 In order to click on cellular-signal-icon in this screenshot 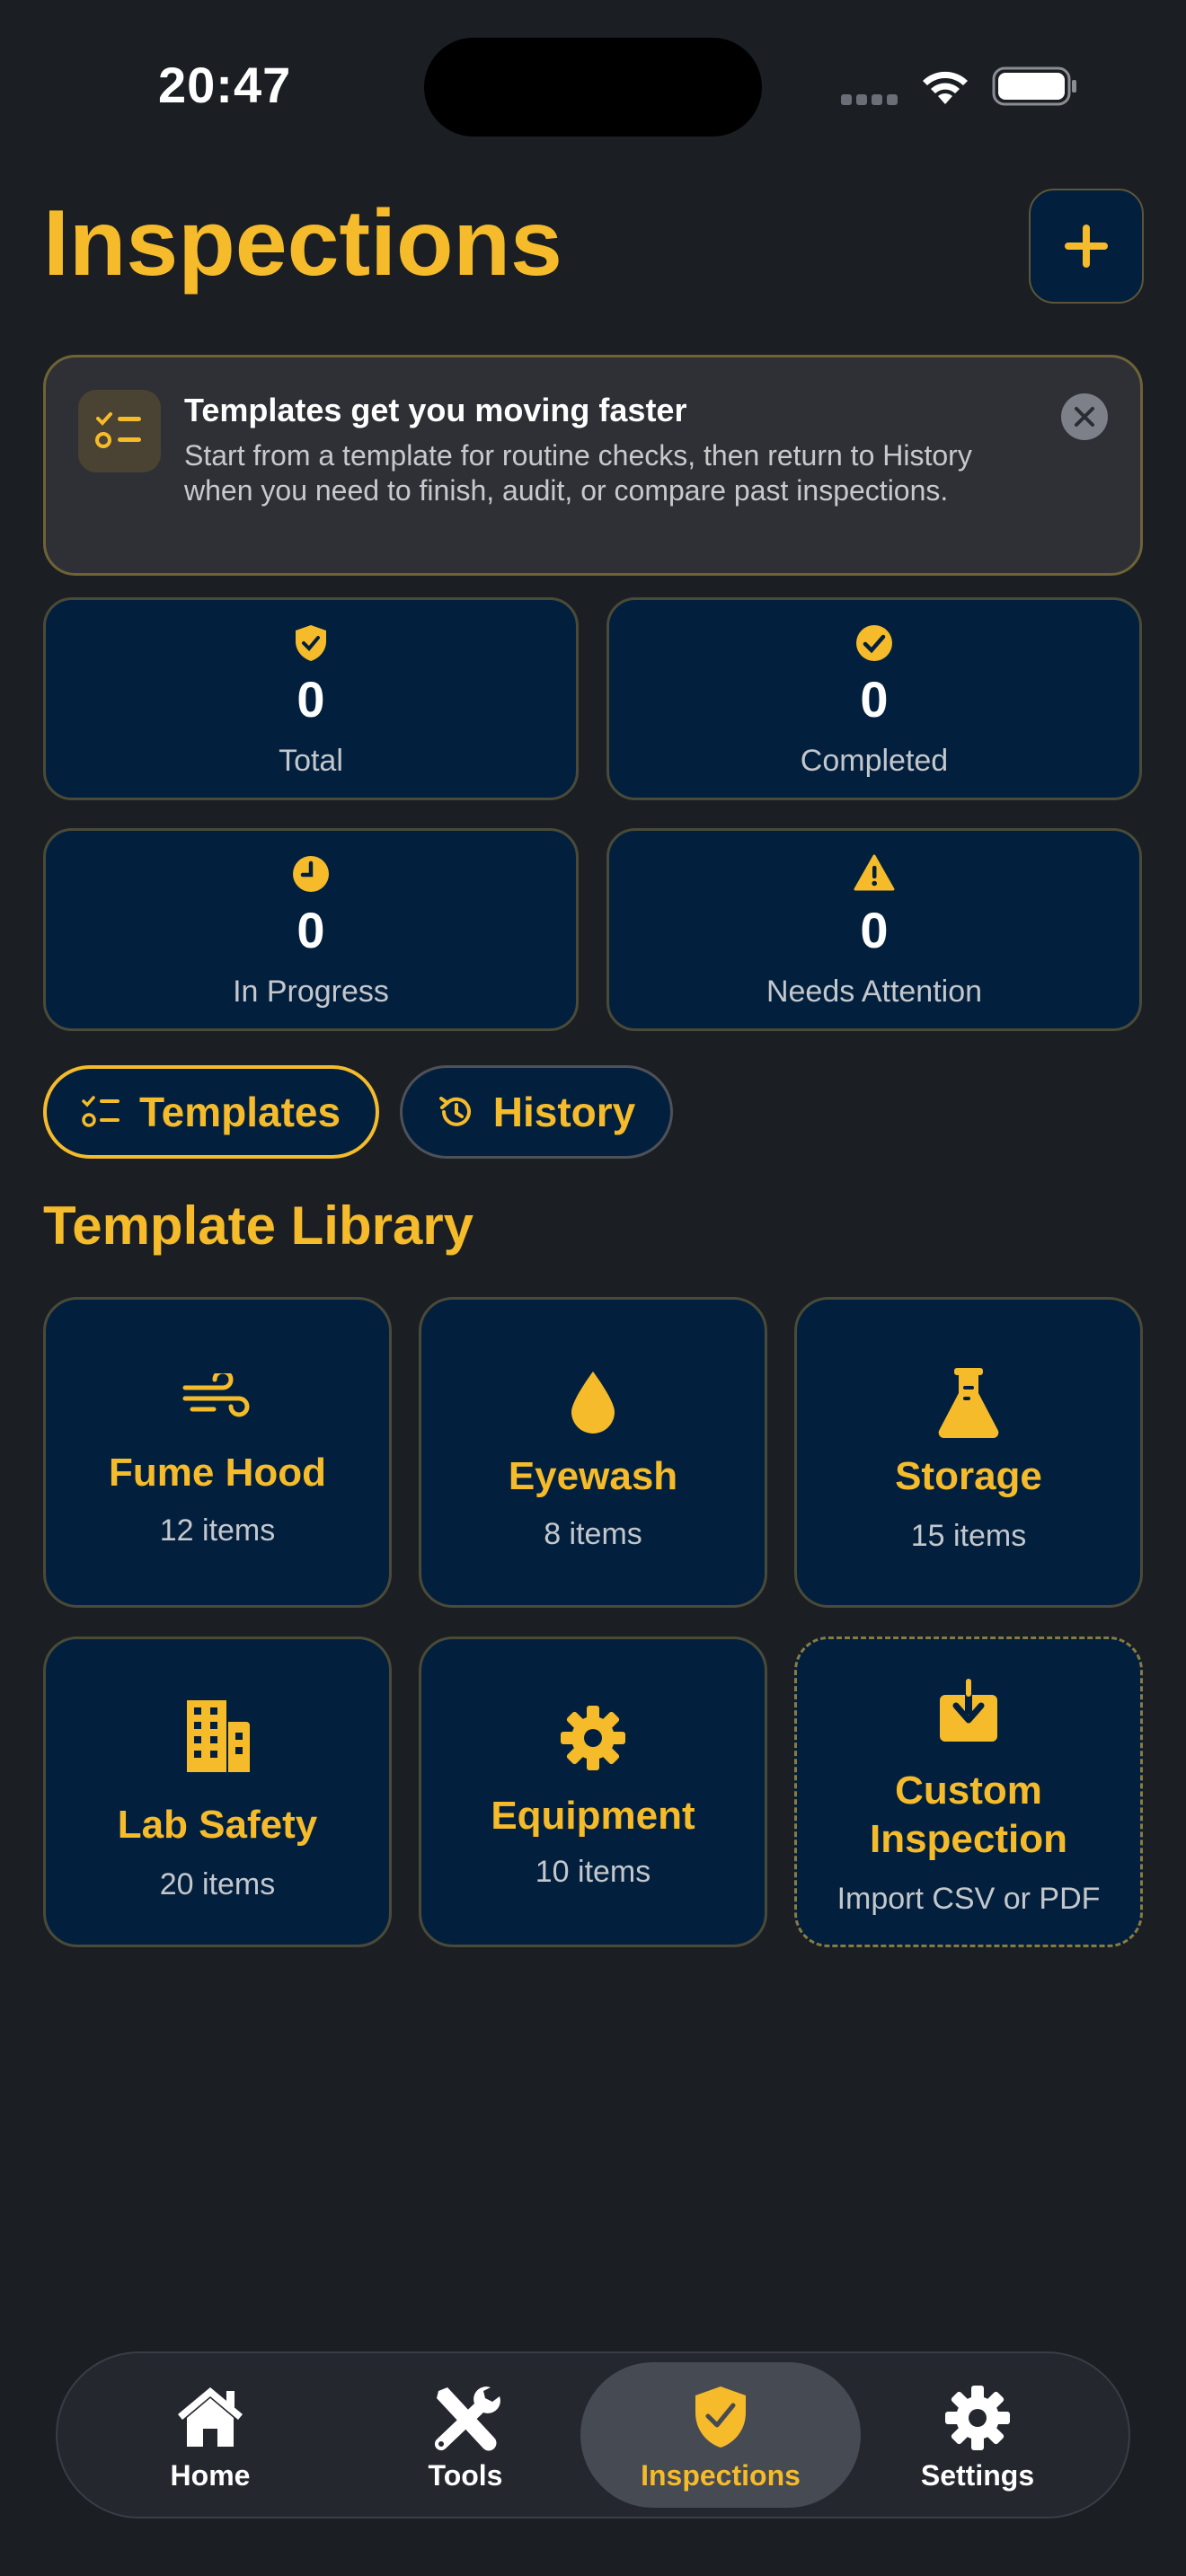, I will do `click(871, 99)`.